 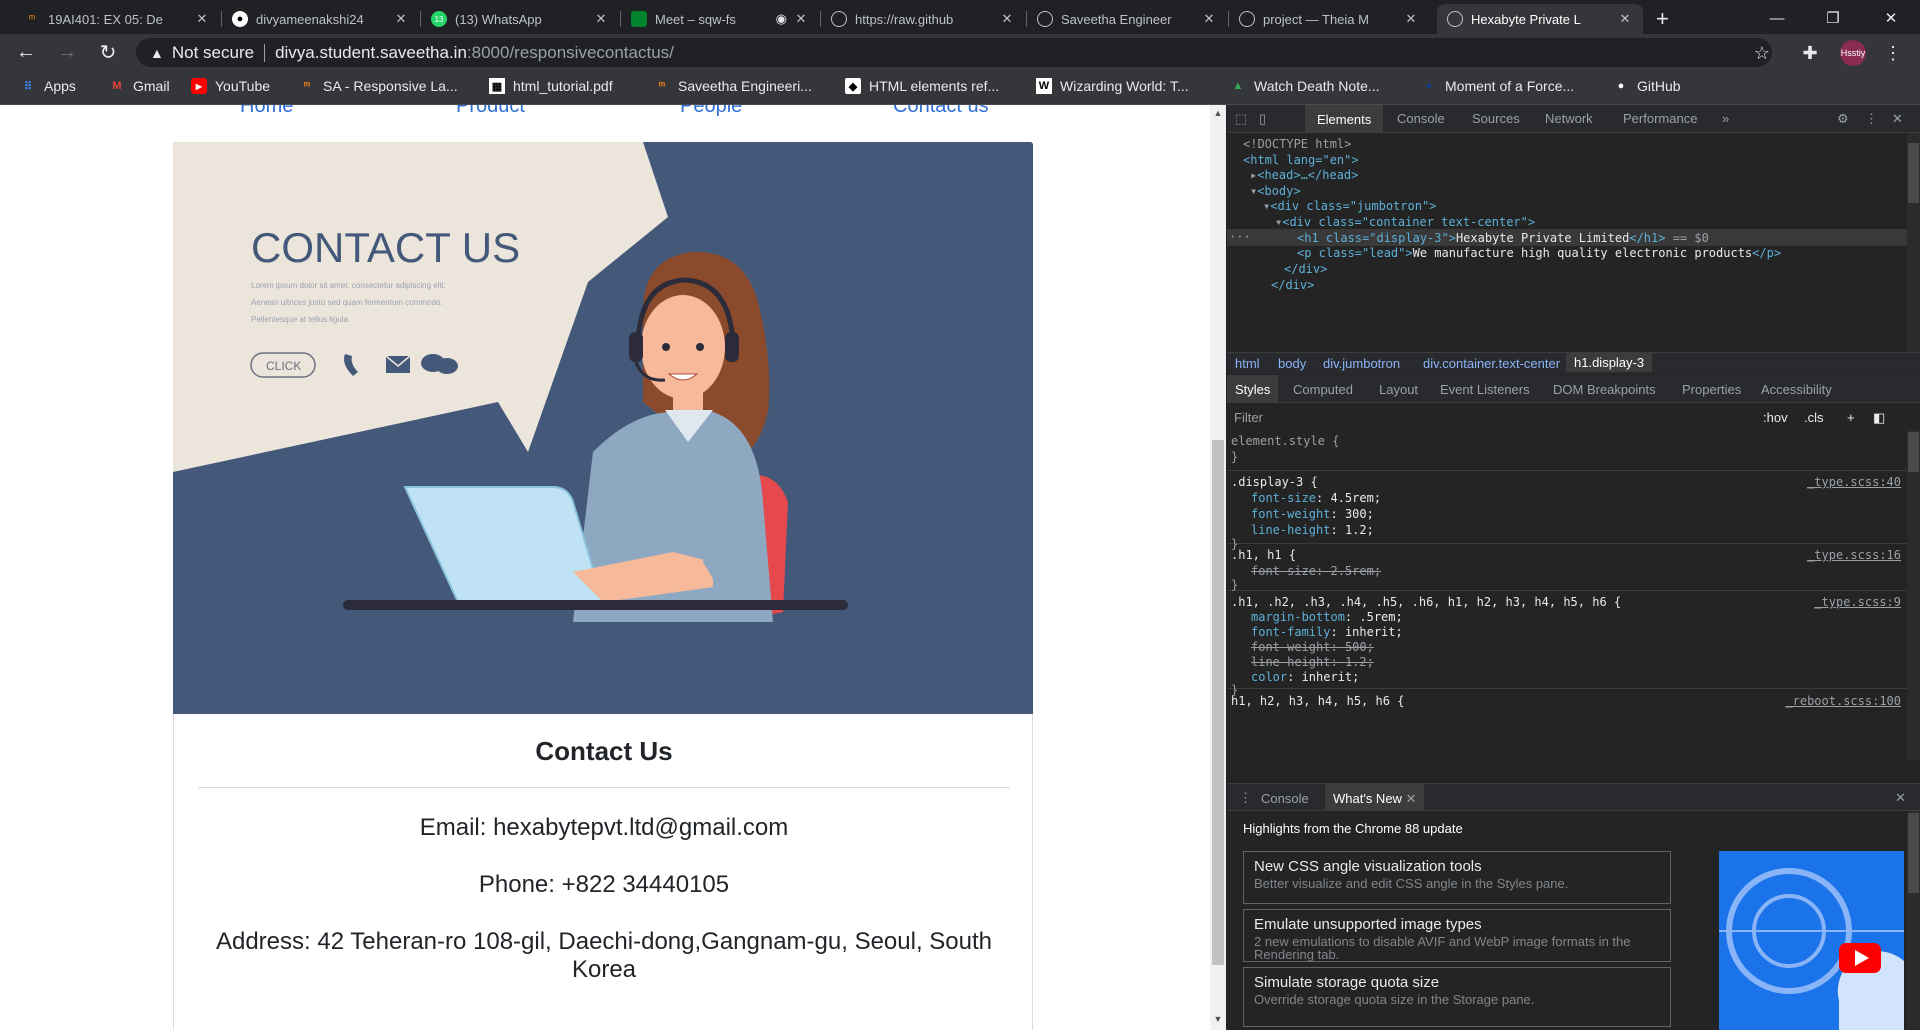 I want to click on rule-selector: h1, h2, h3, h4, h5, h6 {, so click(x=1317, y=701).